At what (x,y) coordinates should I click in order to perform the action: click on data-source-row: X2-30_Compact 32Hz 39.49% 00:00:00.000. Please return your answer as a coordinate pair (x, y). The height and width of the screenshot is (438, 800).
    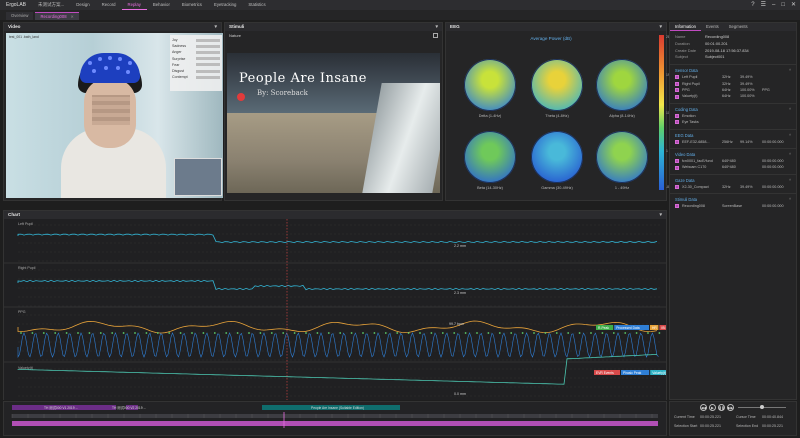
    Looking at the image, I should click on (733, 187).